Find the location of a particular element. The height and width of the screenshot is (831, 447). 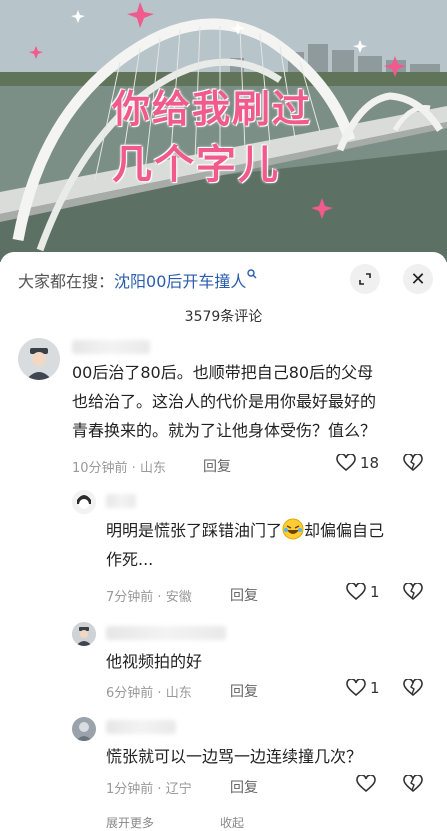

comment-text: 他视频拍的好 is located at coordinates (154, 661).